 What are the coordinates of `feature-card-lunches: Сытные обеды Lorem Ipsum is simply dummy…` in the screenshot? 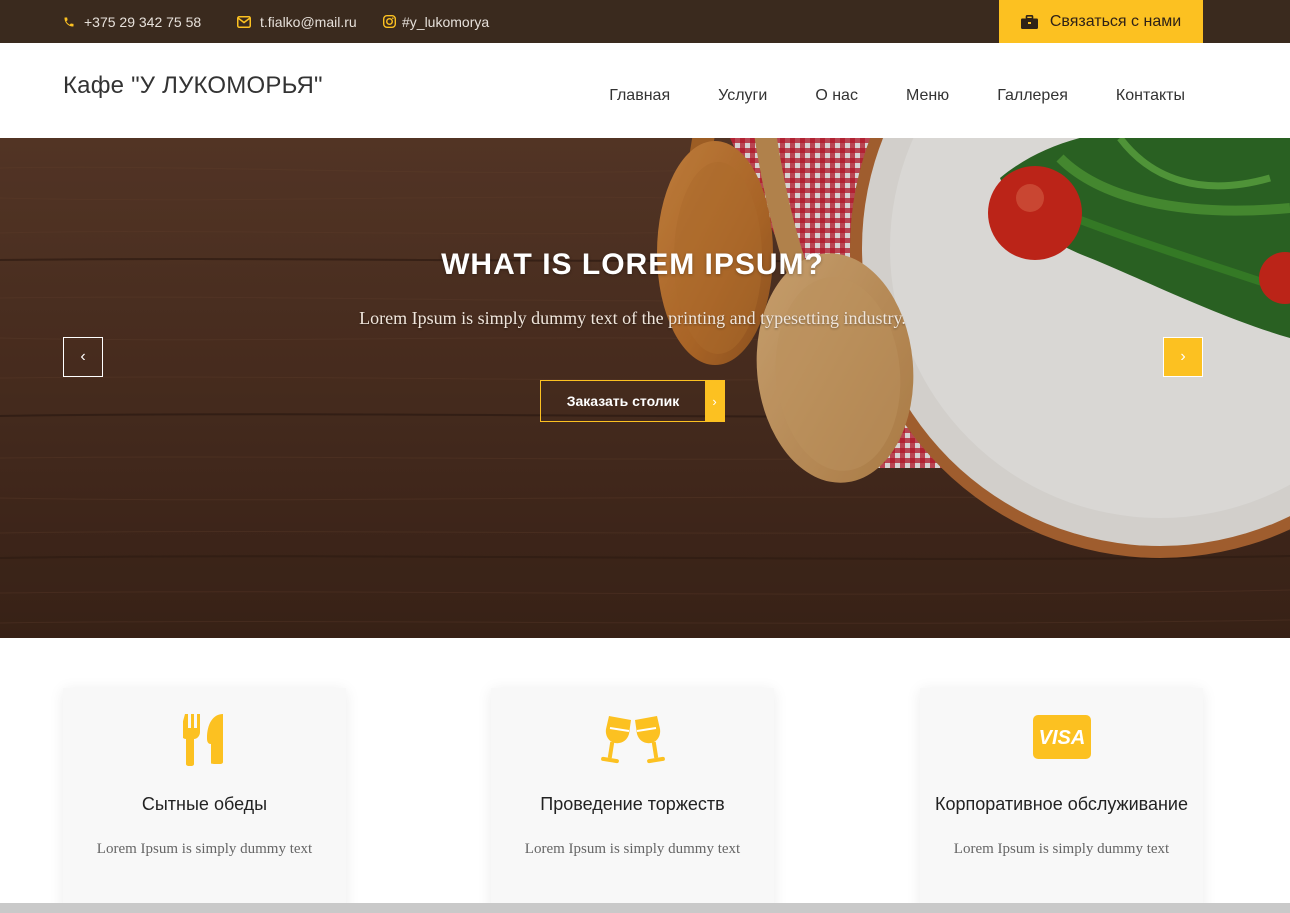 It's located at (204, 800).